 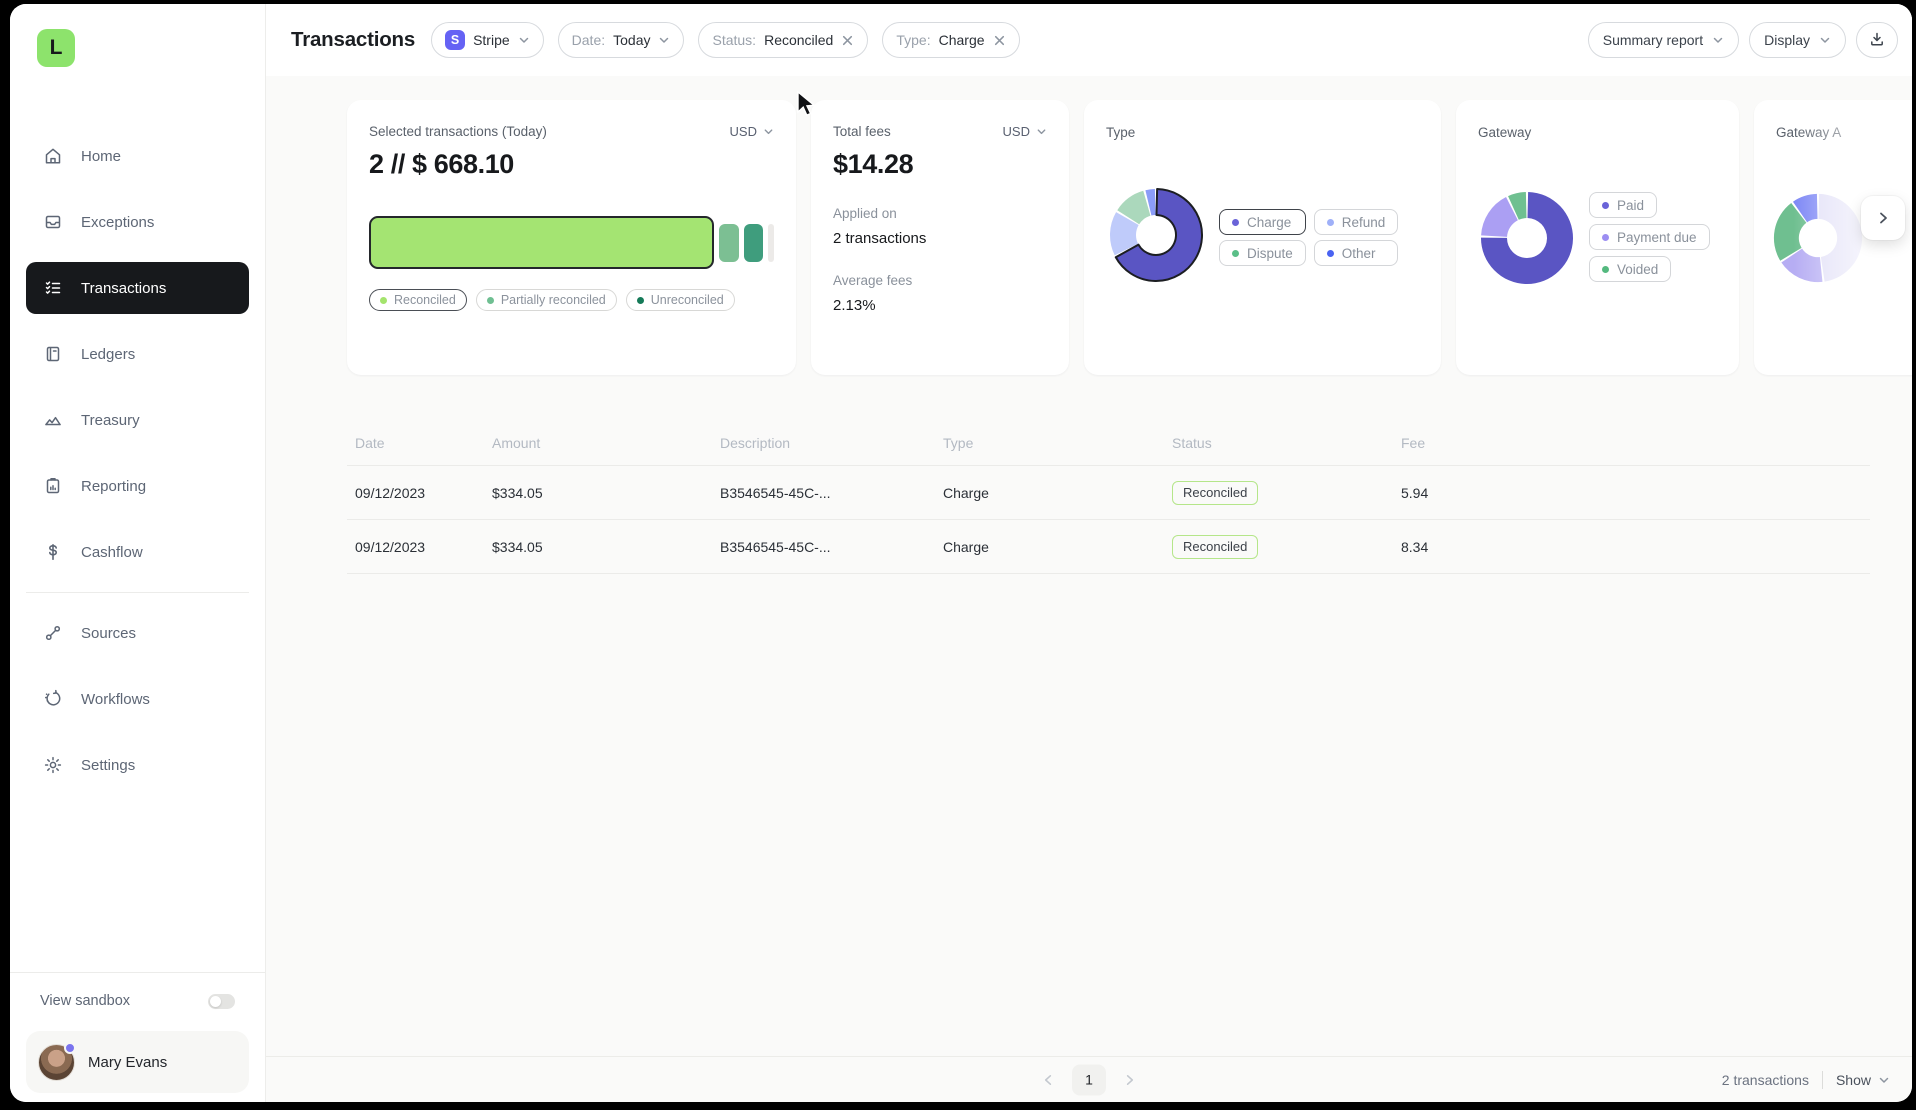 What do you see at coordinates (632, 40) in the screenshot?
I see `filter-date-value: Today` at bounding box center [632, 40].